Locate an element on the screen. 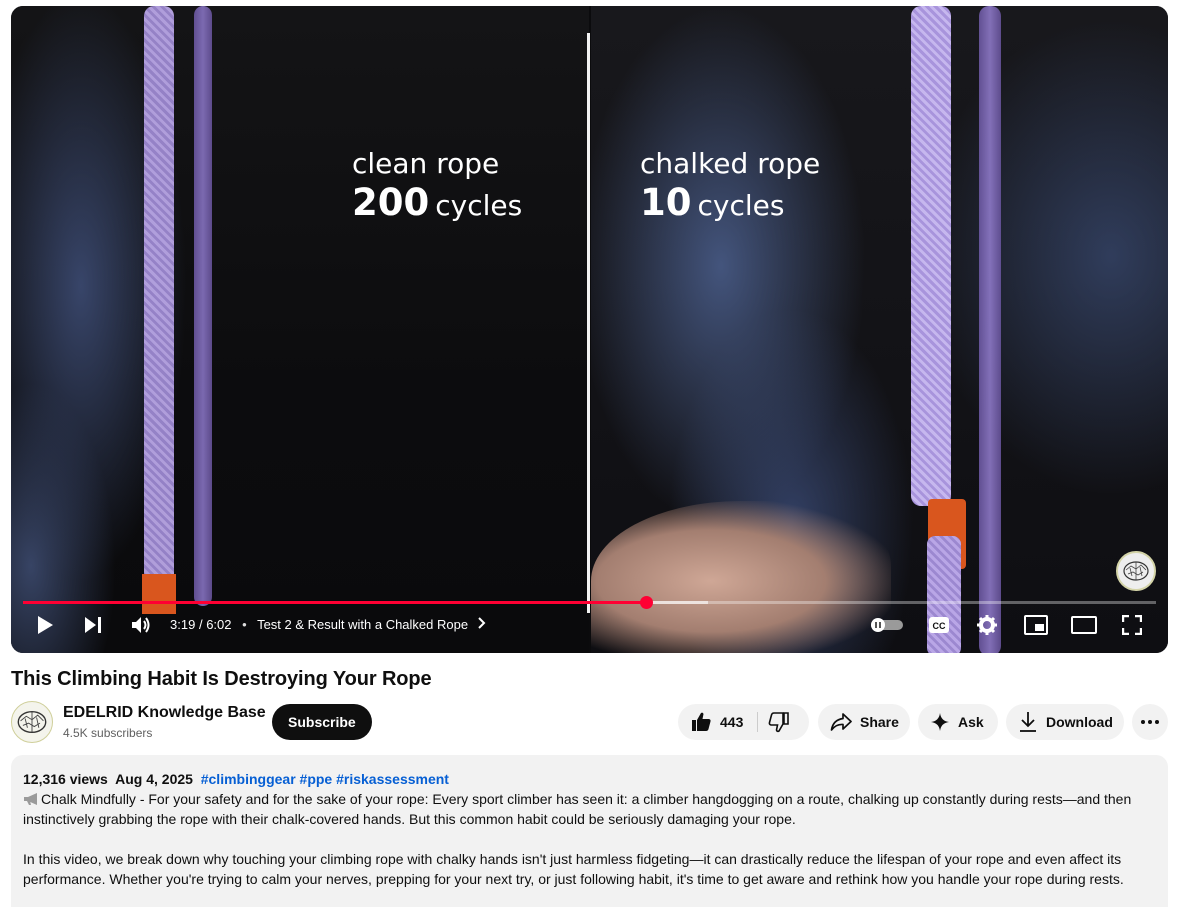 The height and width of the screenshot is (907, 1185). volume-button is located at coordinates (141, 625).